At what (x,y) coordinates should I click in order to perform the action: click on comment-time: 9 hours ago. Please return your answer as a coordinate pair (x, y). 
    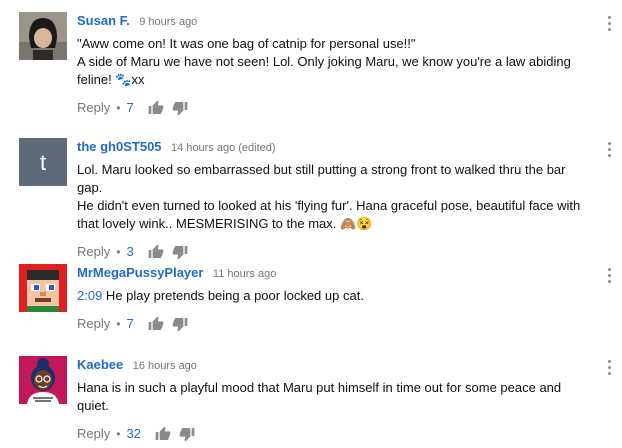
    Looking at the image, I should click on (168, 22).